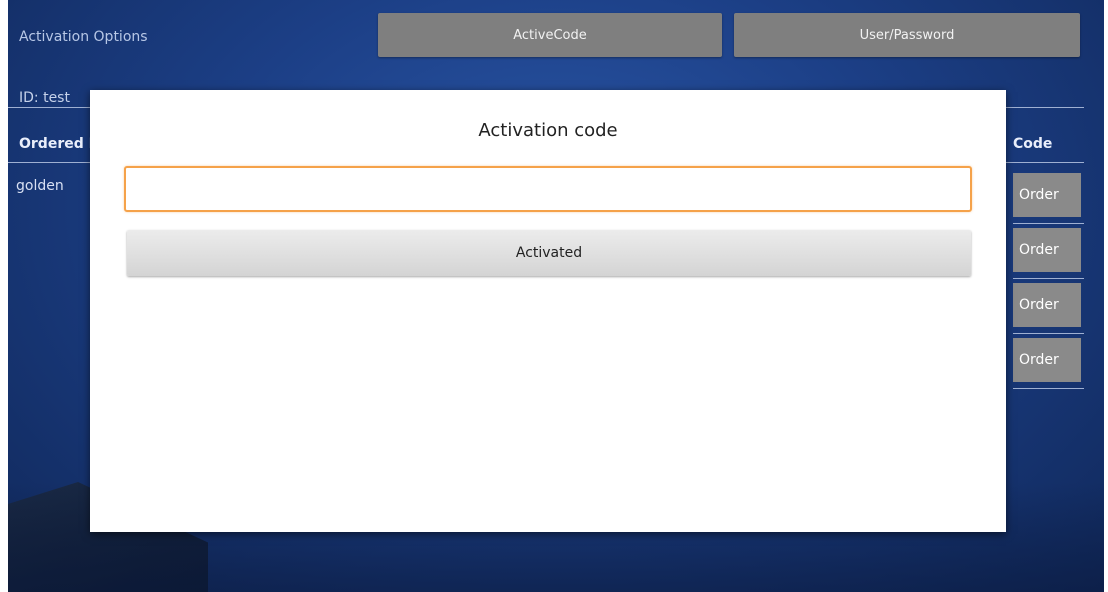 The height and width of the screenshot is (592, 1108). What do you see at coordinates (1047, 250) in the screenshot?
I see `order-button-2: Order` at bounding box center [1047, 250].